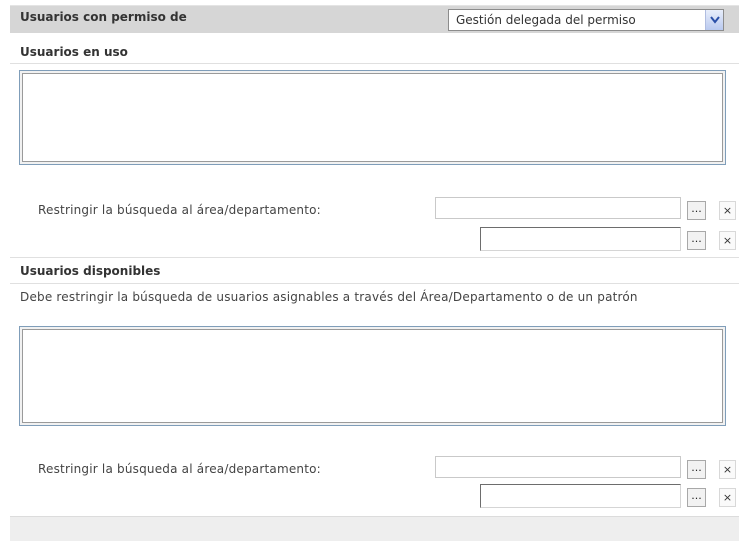 The width and height of the screenshot is (739, 541). I want to click on permission-select-value: Gestión delegada del permiso, so click(546, 20).